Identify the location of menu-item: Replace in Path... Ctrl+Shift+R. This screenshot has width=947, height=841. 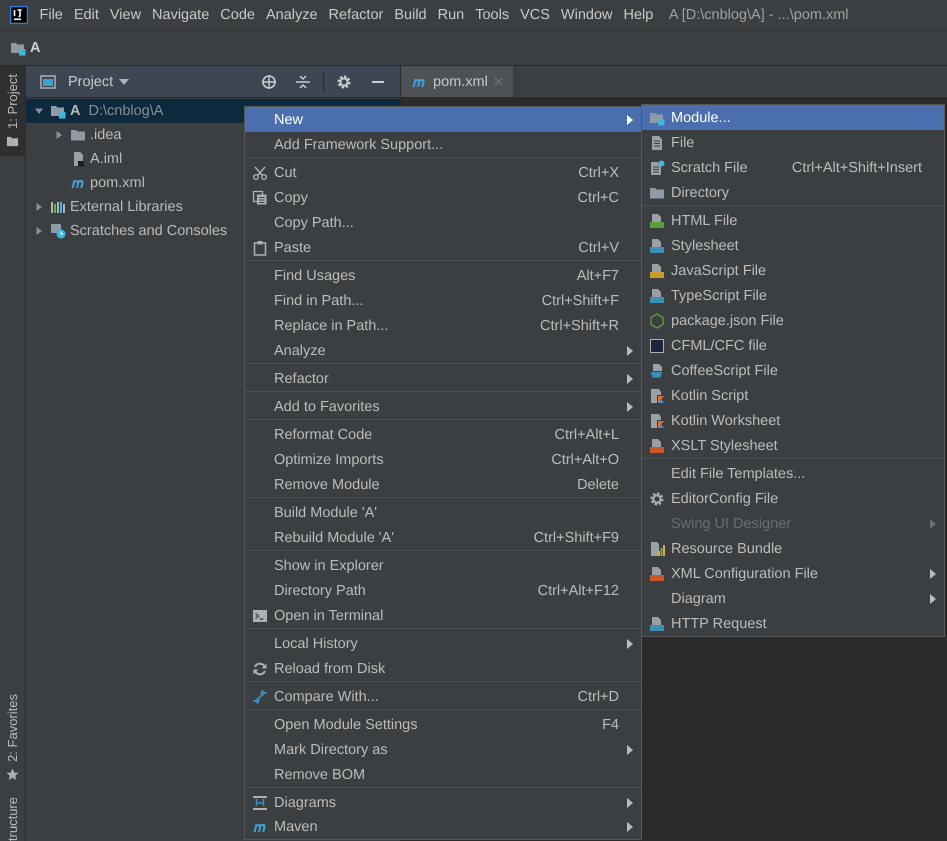
(443, 325).